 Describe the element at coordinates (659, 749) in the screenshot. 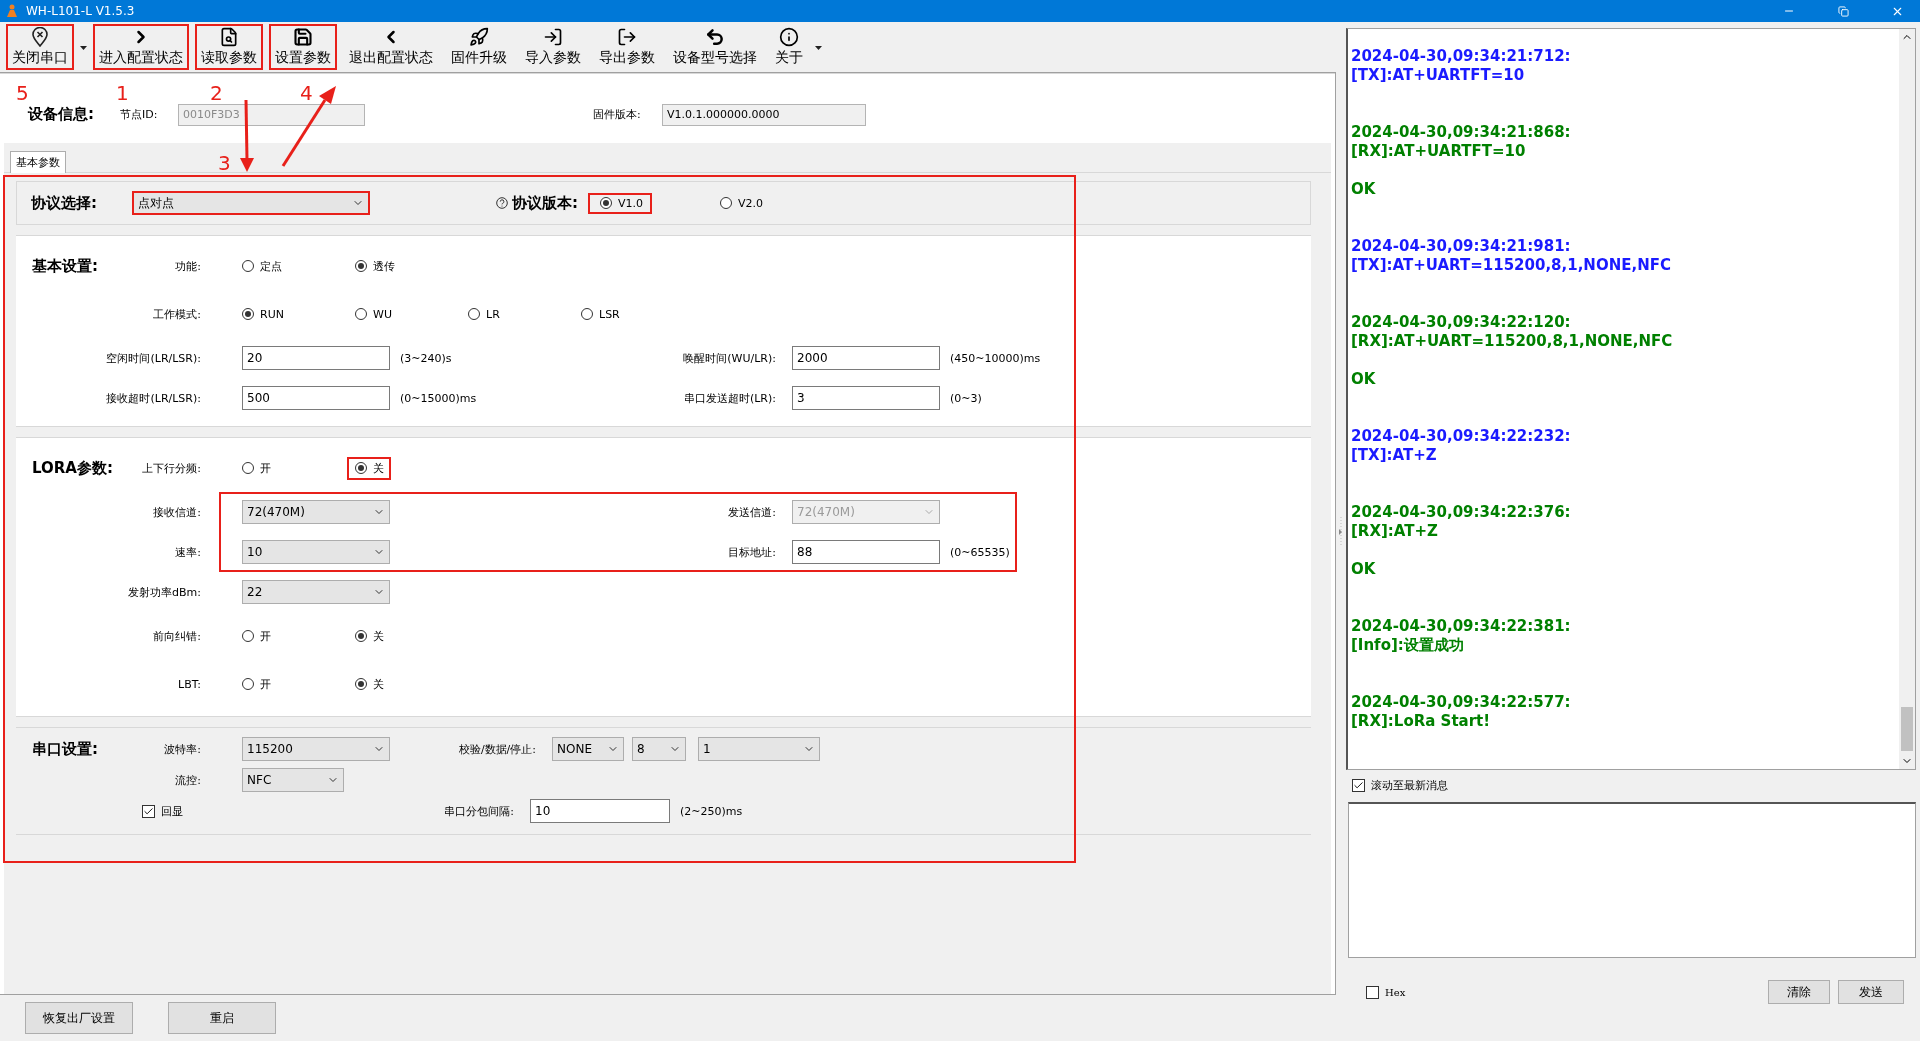

I see `dropdown: 8` at that location.